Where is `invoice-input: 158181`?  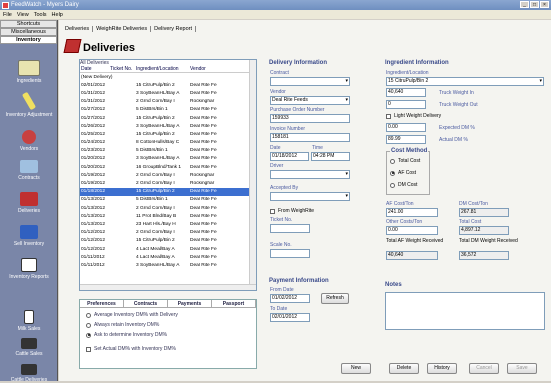 invoice-input: 158181 is located at coordinates (310, 137).